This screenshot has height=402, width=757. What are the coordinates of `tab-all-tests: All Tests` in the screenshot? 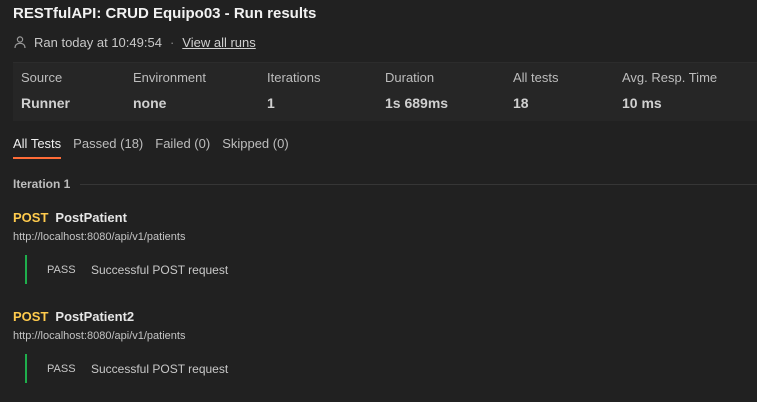 It's located at (37, 147).